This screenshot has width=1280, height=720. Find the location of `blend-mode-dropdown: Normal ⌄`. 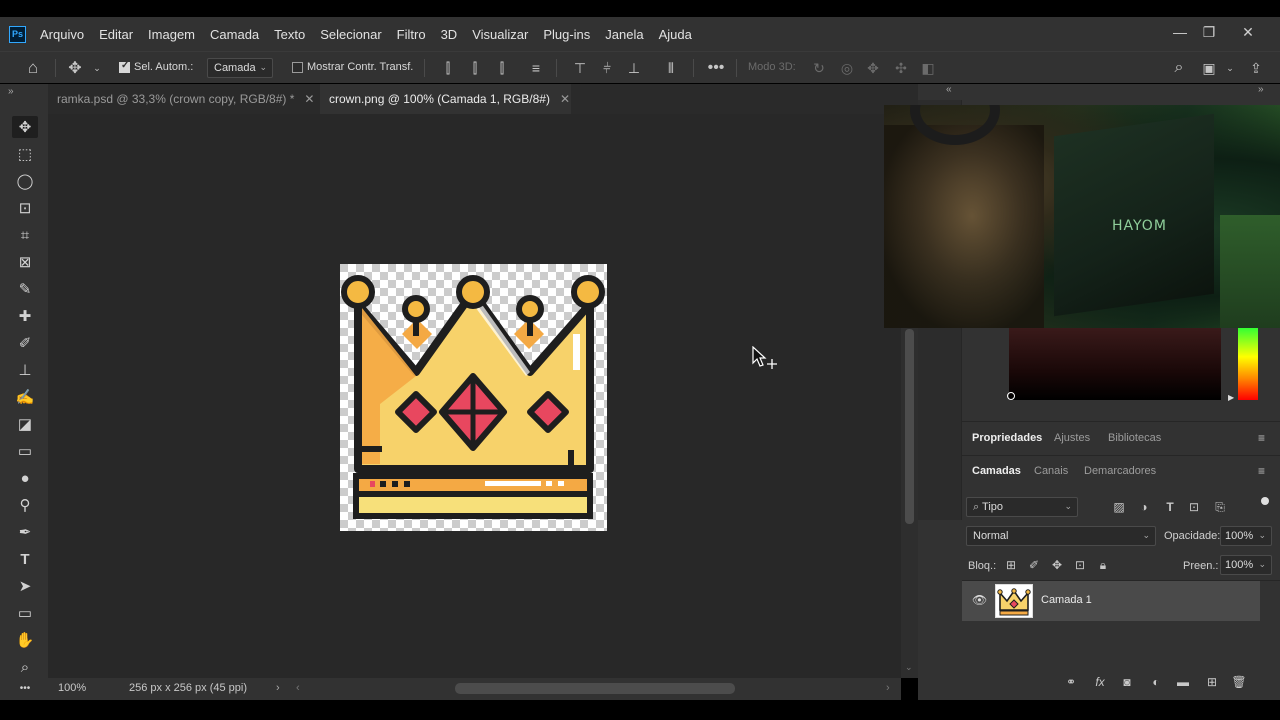

blend-mode-dropdown: Normal ⌄ is located at coordinates (1061, 536).